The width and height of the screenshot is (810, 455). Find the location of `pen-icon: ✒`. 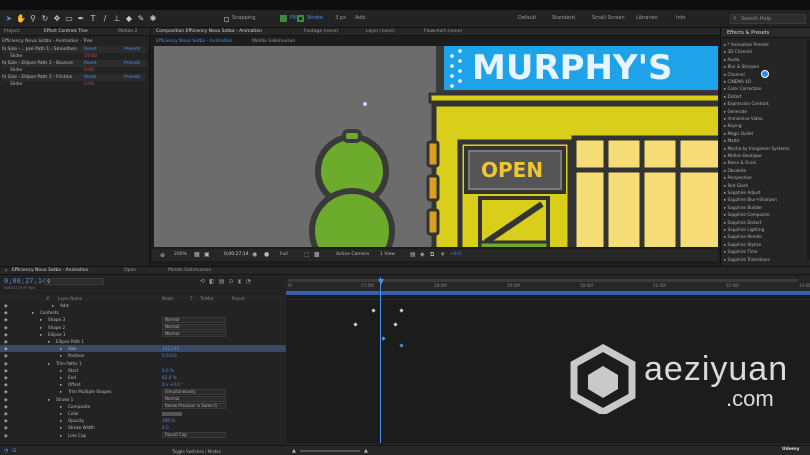

pen-icon: ✒ is located at coordinates (81, 18).